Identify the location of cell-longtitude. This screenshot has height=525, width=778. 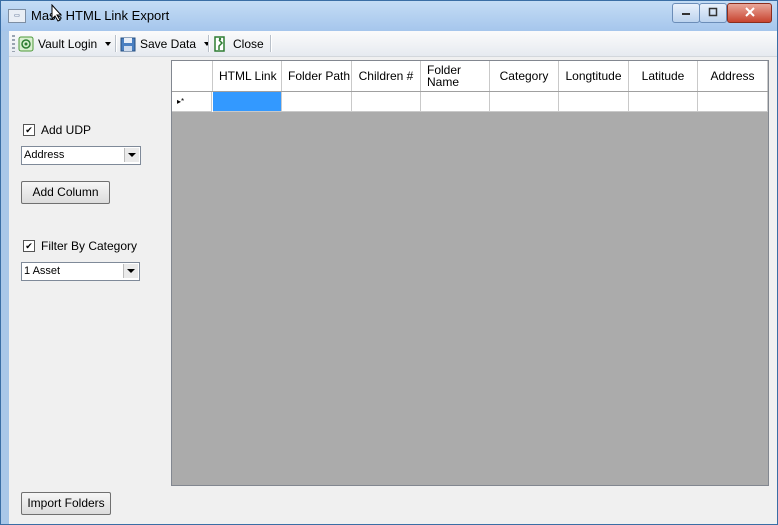
(594, 102).